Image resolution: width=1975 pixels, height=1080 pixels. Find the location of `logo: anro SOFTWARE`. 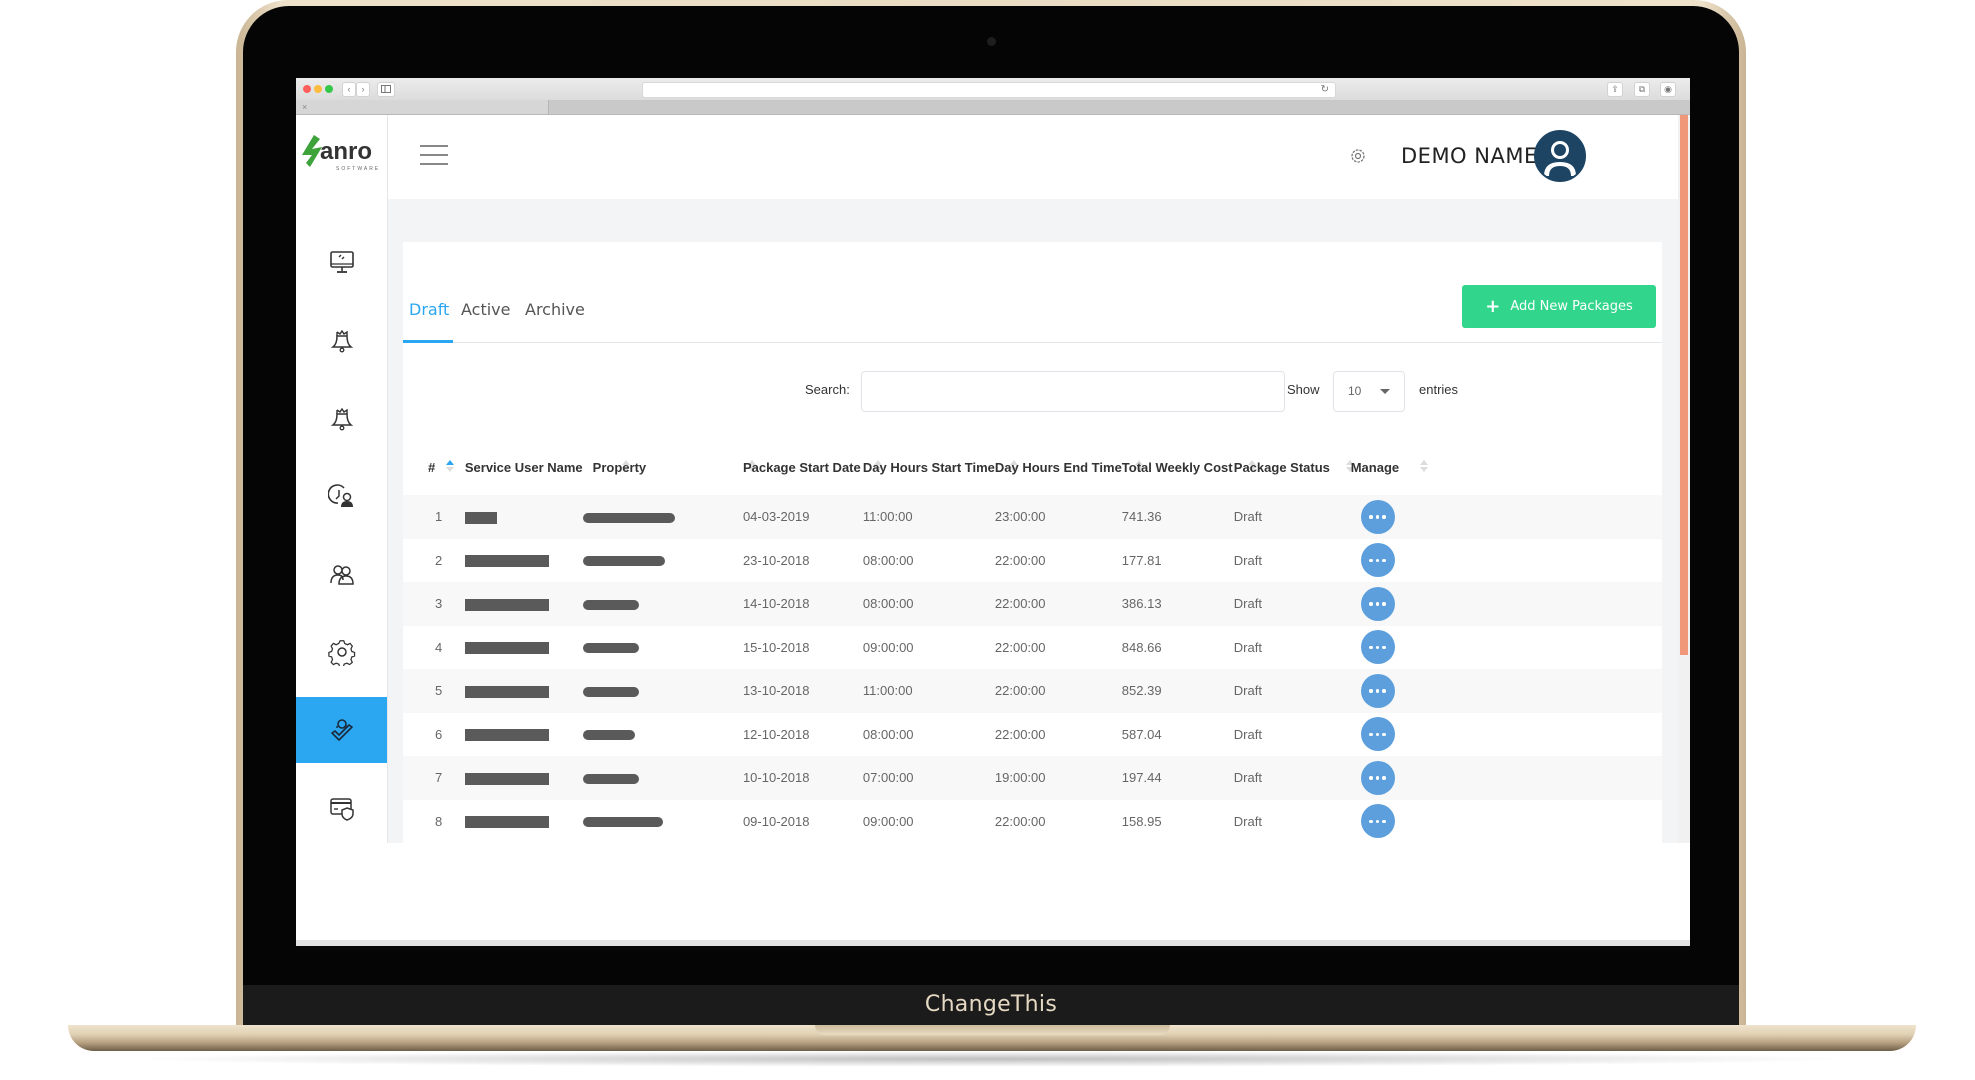

logo: anro SOFTWARE is located at coordinates (342, 151).